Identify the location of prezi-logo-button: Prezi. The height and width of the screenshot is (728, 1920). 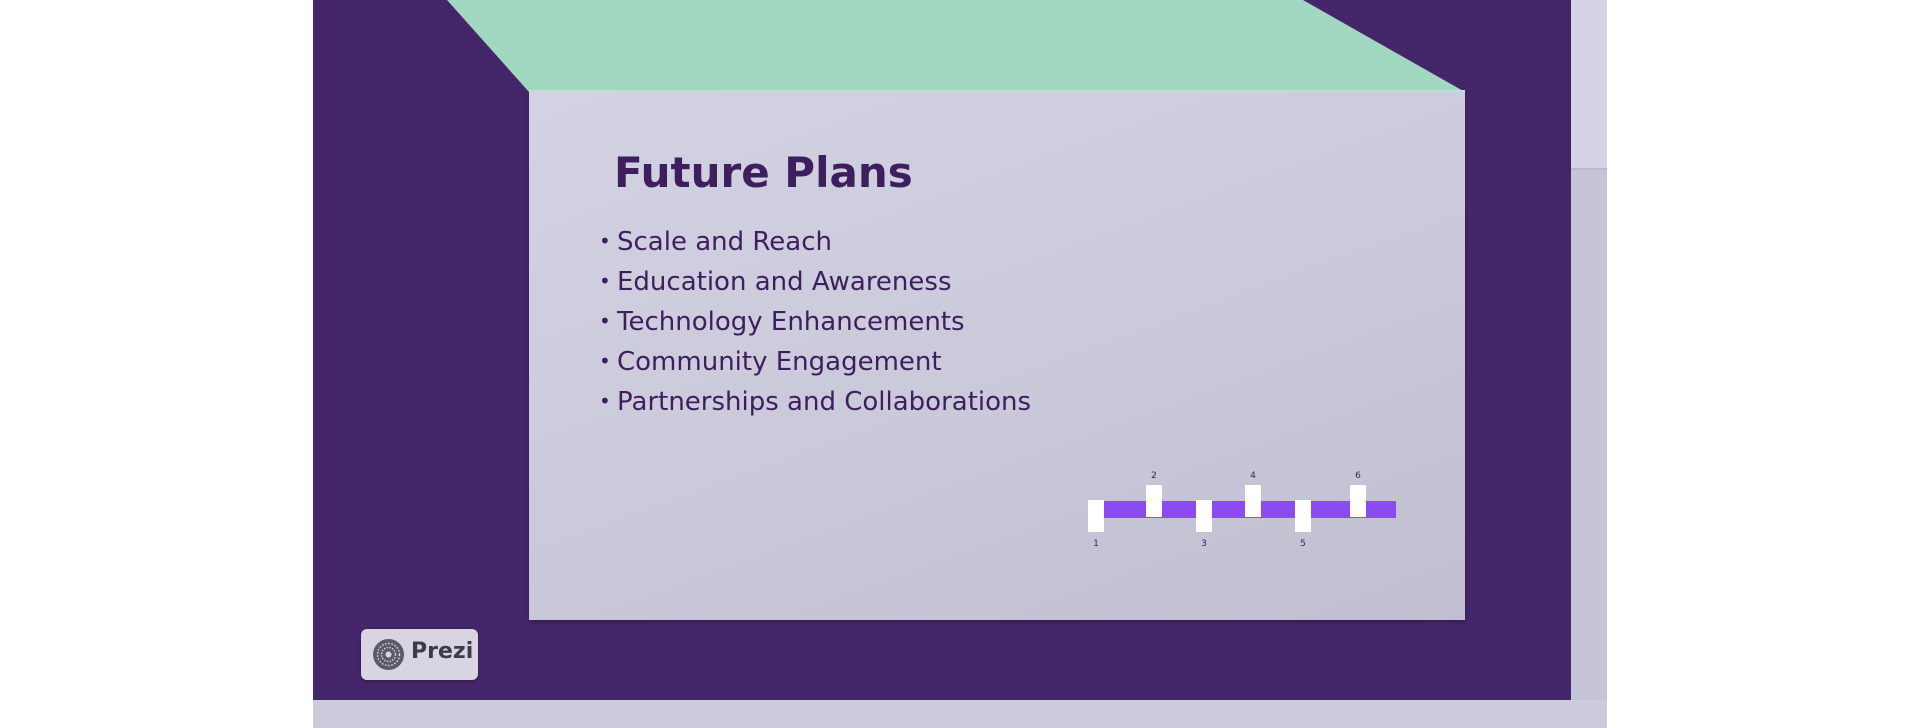
(419, 654).